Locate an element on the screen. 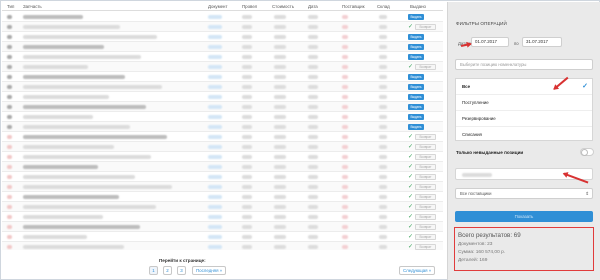  date-to-input: 31.07.2017 is located at coordinates (542, 42).